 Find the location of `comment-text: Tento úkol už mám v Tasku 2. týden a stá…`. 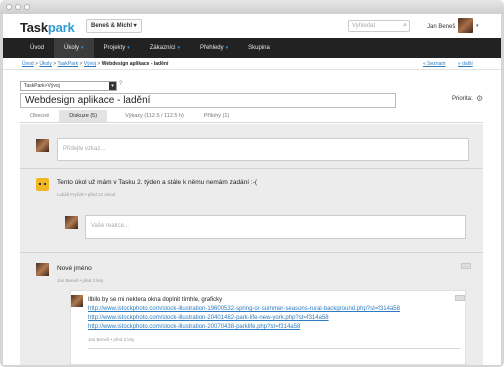

comment-text: Tento úkol už mám v Tasku 2. týden a stá… is located at coordinates (157, 182).